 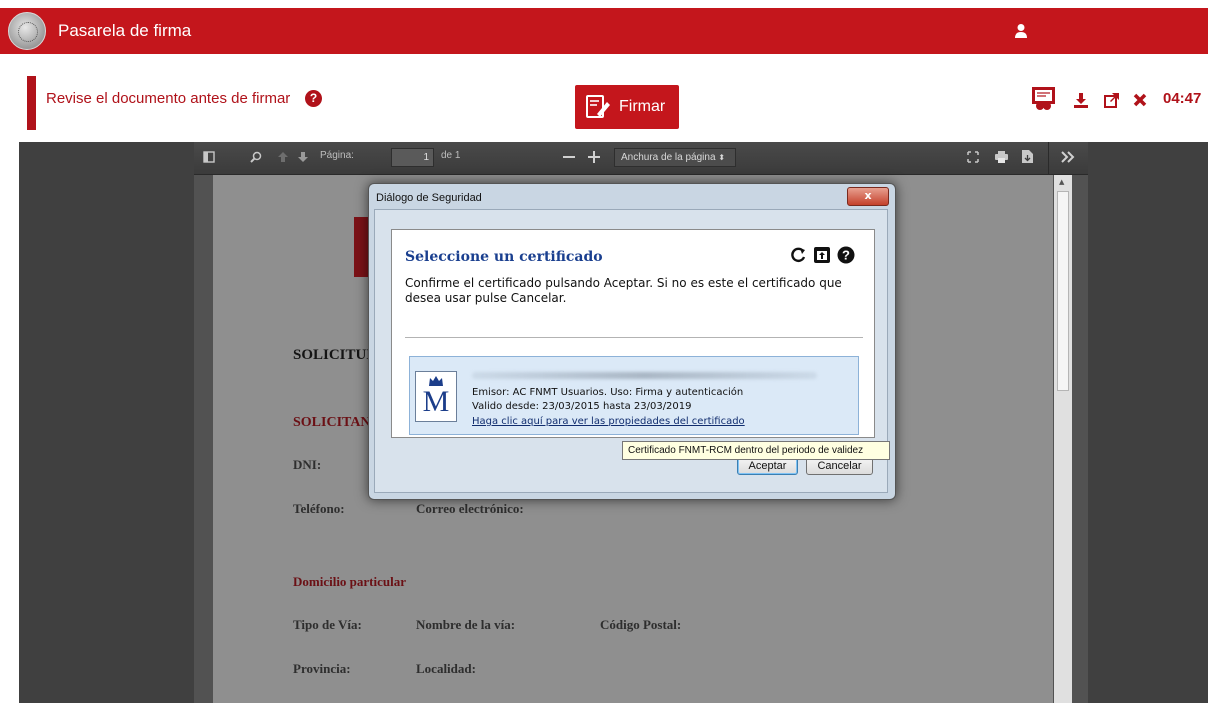 What do you see at coordinates (466, 624) in the screenshot?
I see `street-name-label: Nombre de la vía:` at bounding box center [466, 624].